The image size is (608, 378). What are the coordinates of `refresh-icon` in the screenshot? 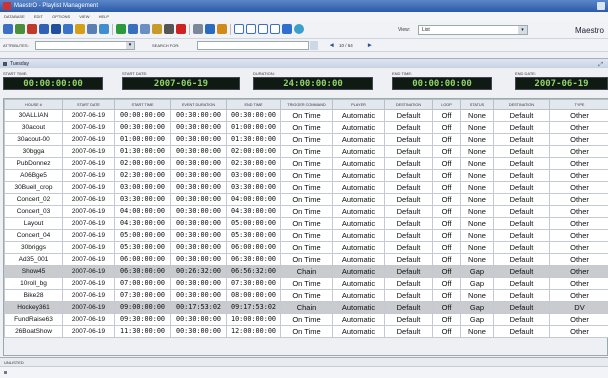 It's located at (20, 29).